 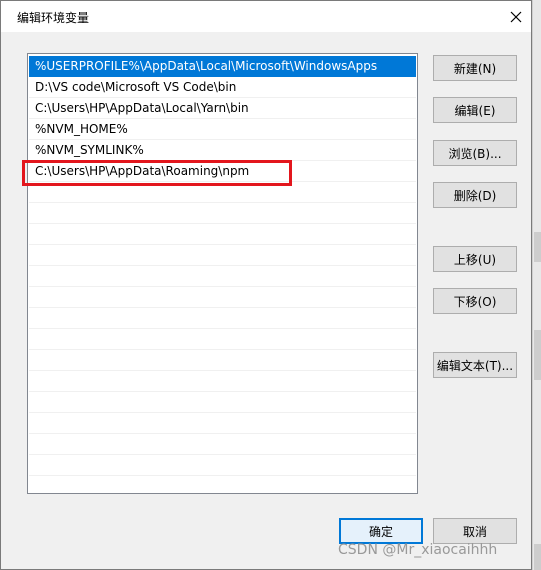 I want to click on ok-button: 确定, so click(x=381, y=531).